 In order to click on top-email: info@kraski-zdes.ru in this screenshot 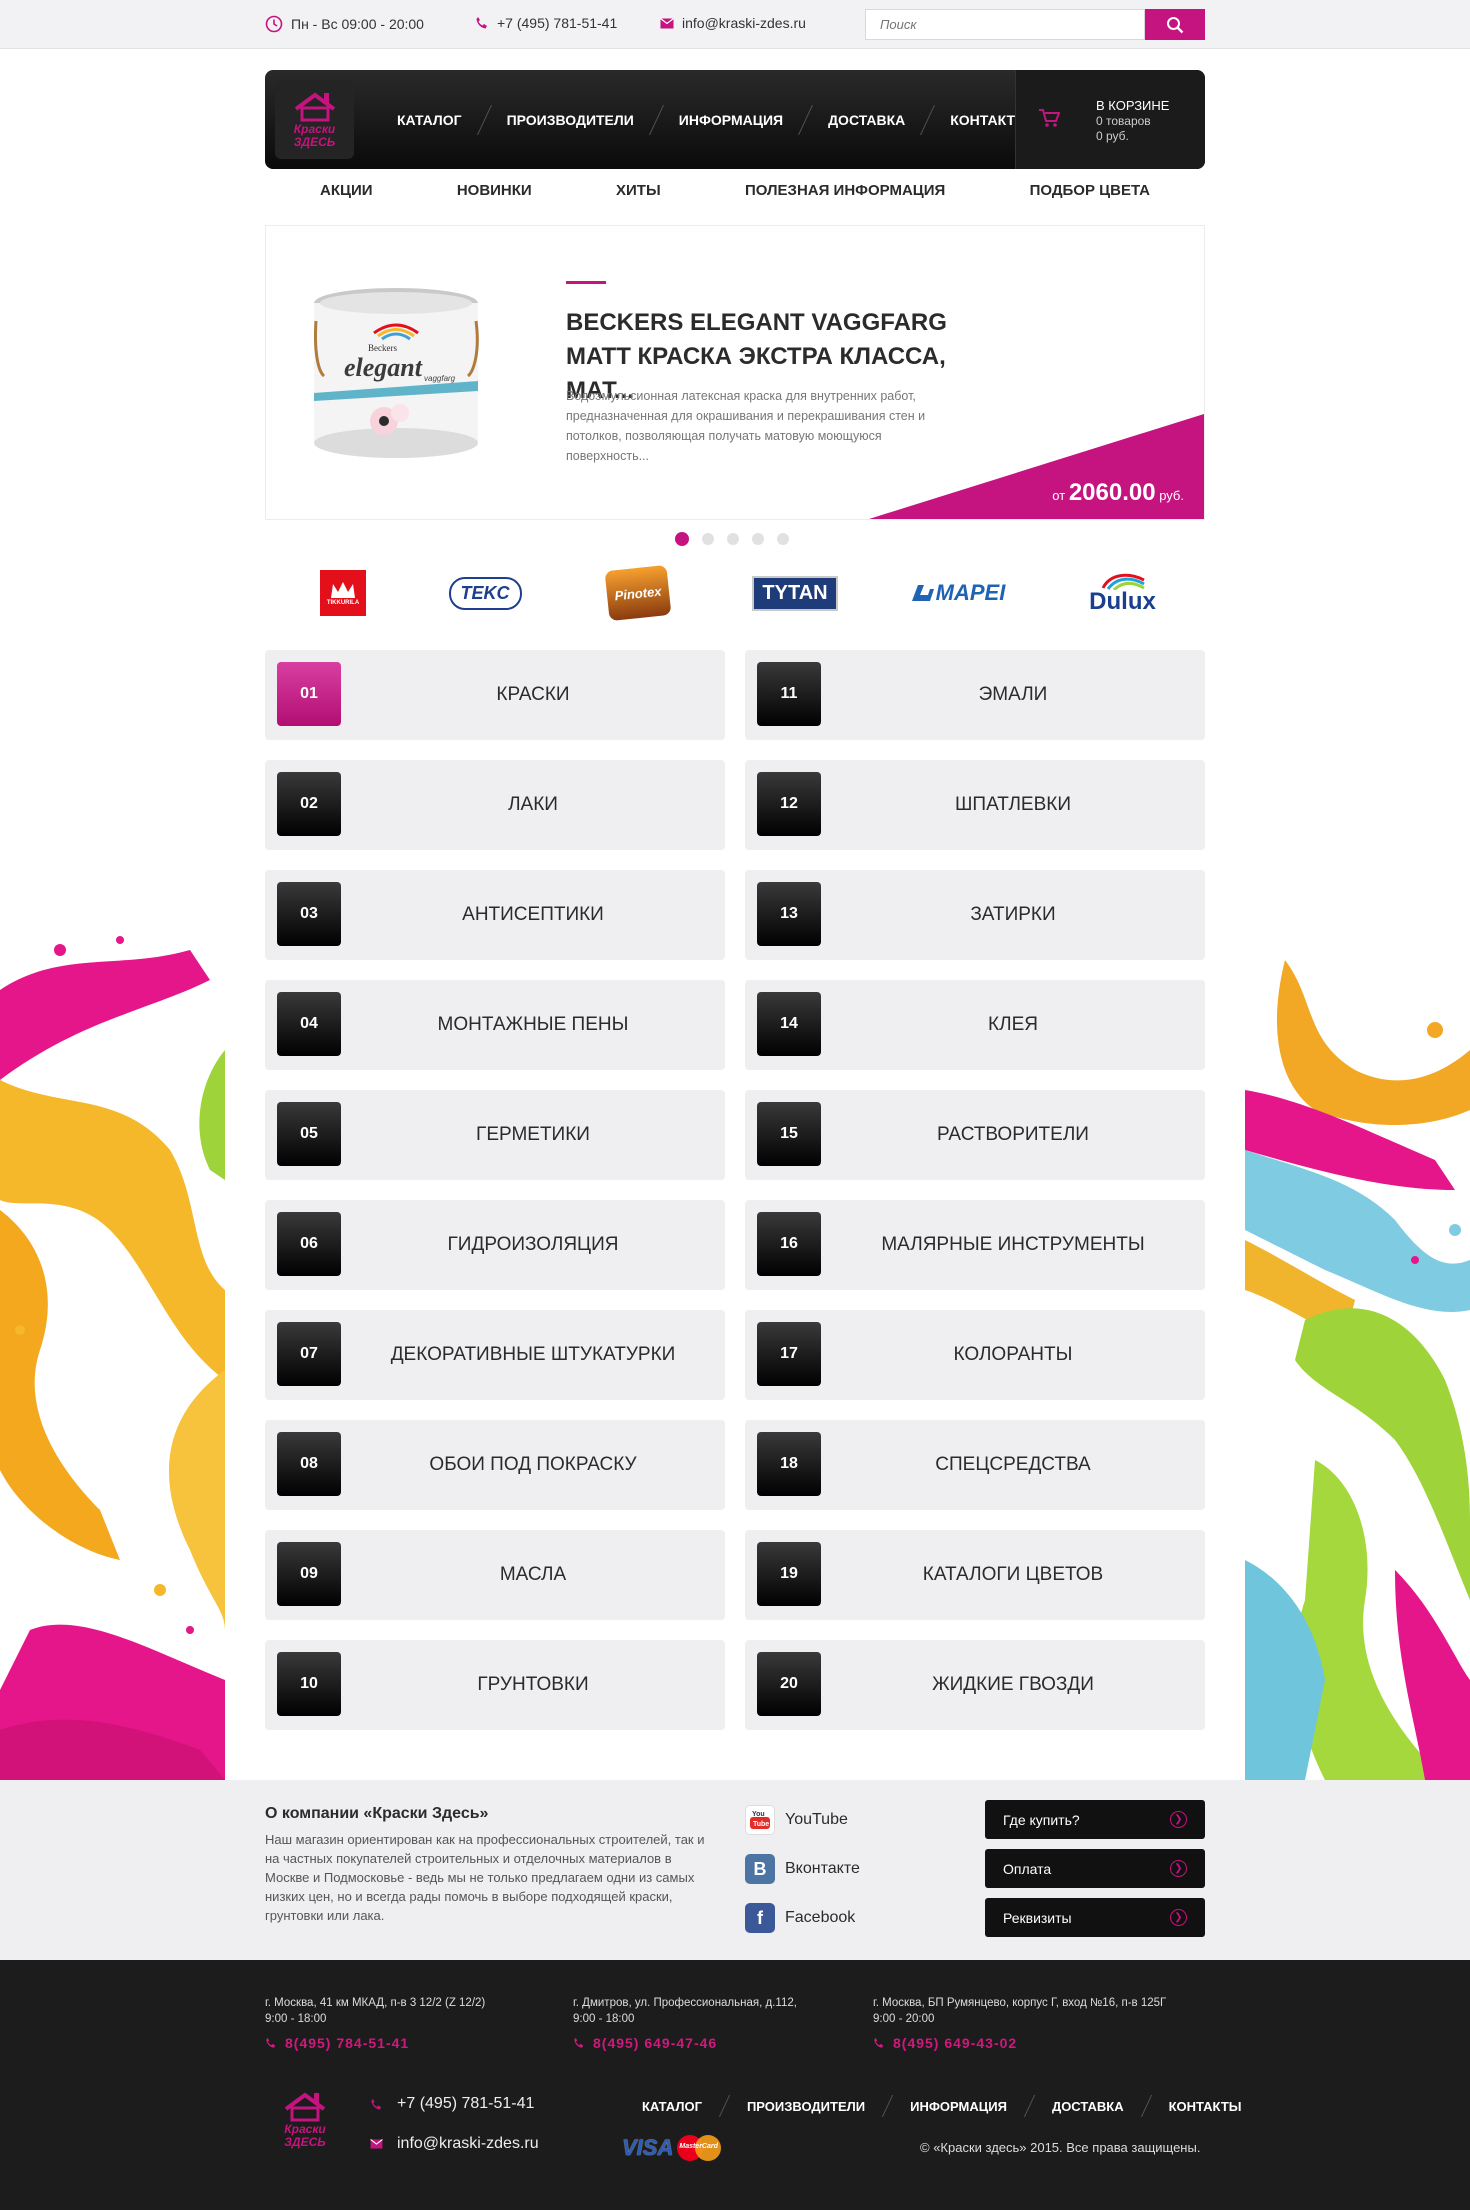, I will do `click(733, 23)`.